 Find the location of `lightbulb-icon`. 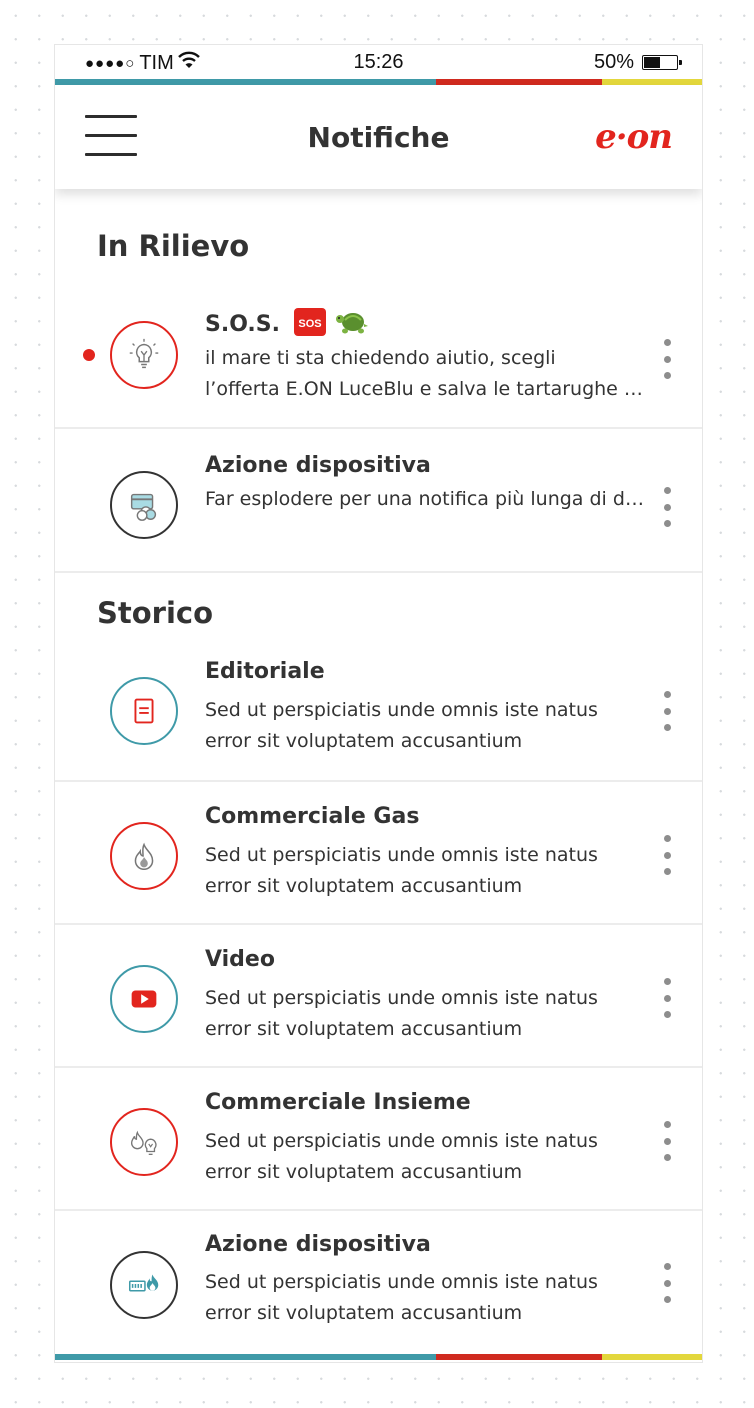

lightbulb-icon is located at coordinates (144, 355).